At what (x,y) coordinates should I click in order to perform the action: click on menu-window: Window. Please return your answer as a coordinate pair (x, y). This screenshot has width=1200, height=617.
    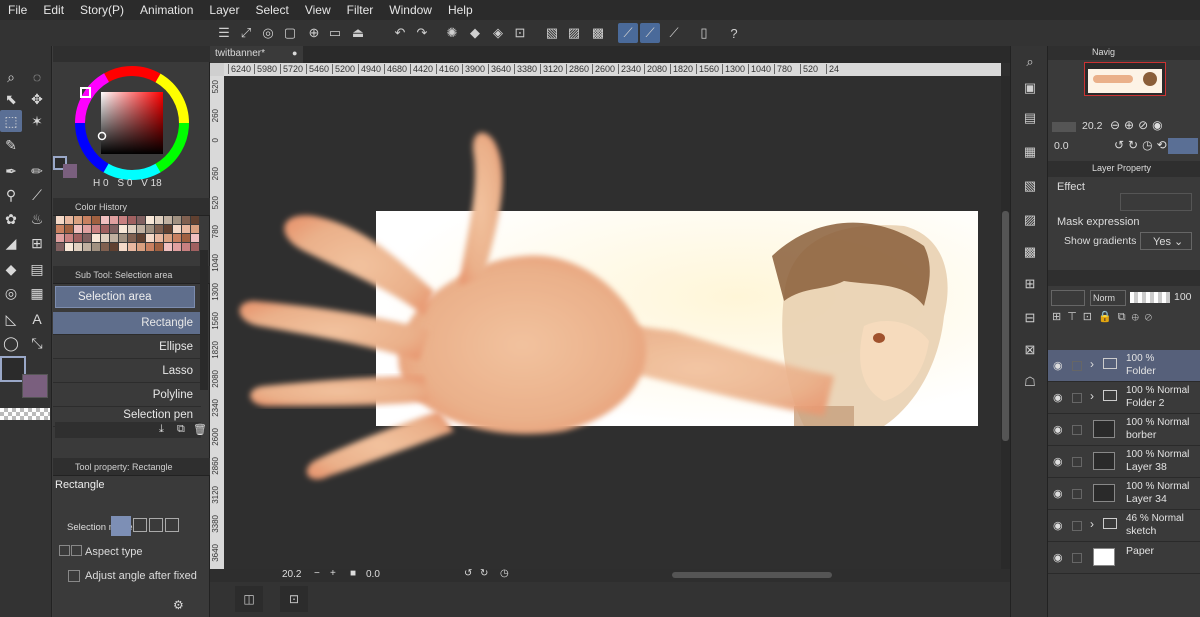
    Looking at the image, I should click on (410, 10).